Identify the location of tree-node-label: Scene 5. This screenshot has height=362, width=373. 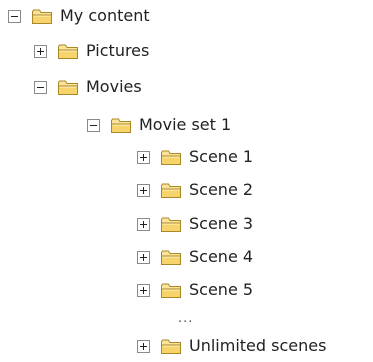
(221, 290).